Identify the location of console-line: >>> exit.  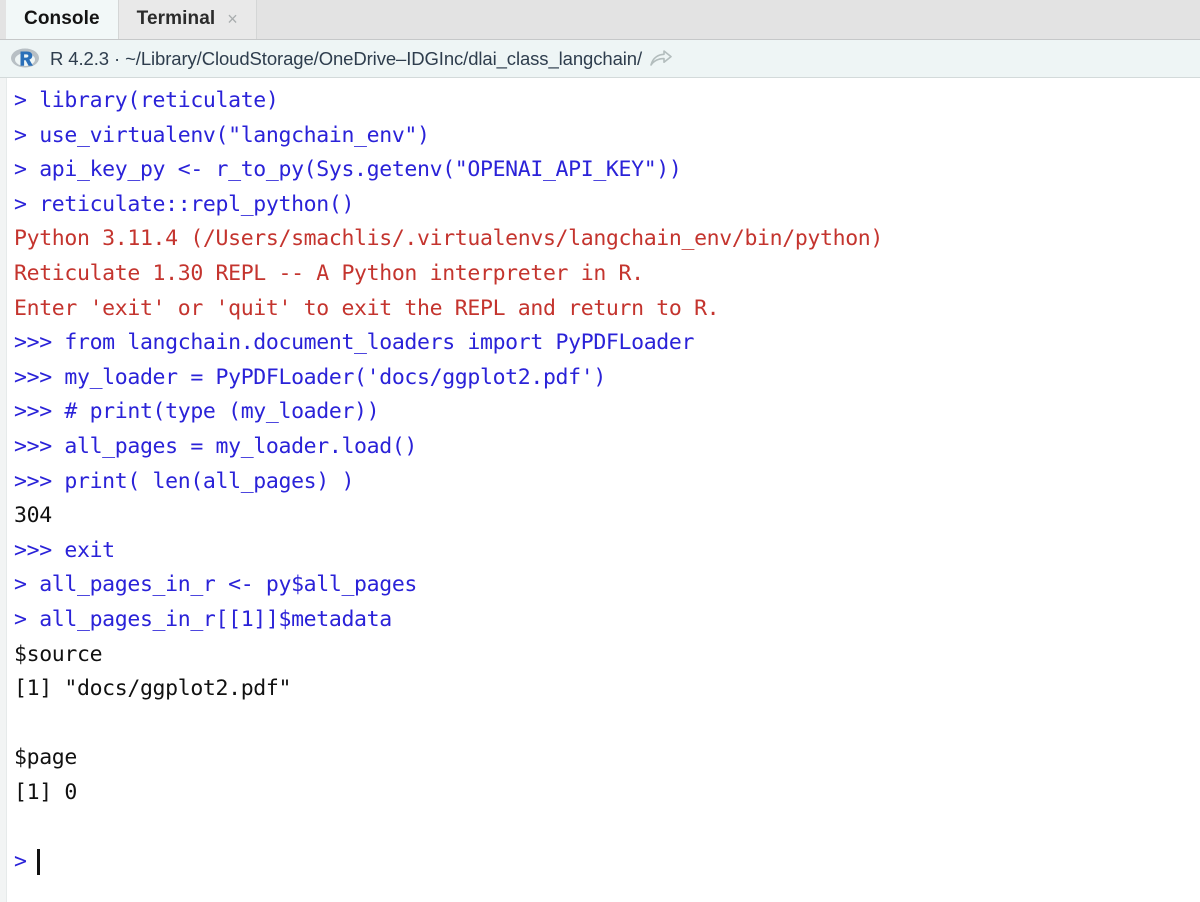
(64, 550).